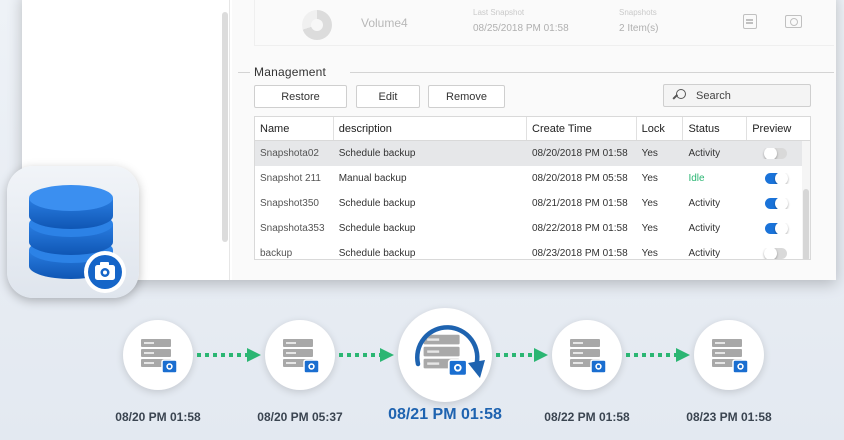 This screenshot has height=440, width=844. What do you see at coordinates (300, 96) in the screenshot?
I see `restore-button: Restore` at bounding box center [300, 96].